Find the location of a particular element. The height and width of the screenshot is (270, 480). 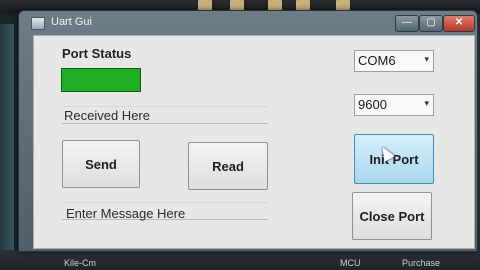

maximize-button: ▢ is located at coordinates (431, 23).